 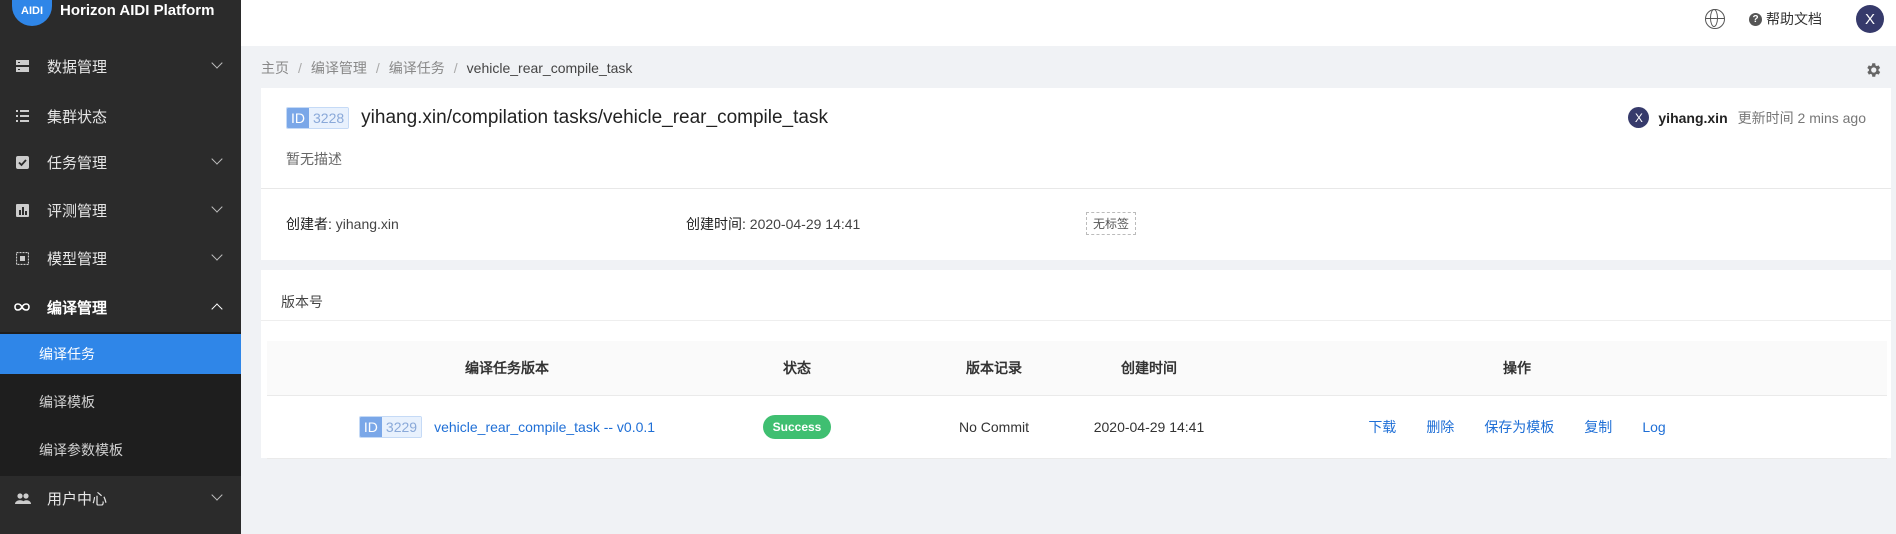 I want to click on compile-submenu: 编译任务 编译模板 编译参数模板, so click(x=120, y=404).